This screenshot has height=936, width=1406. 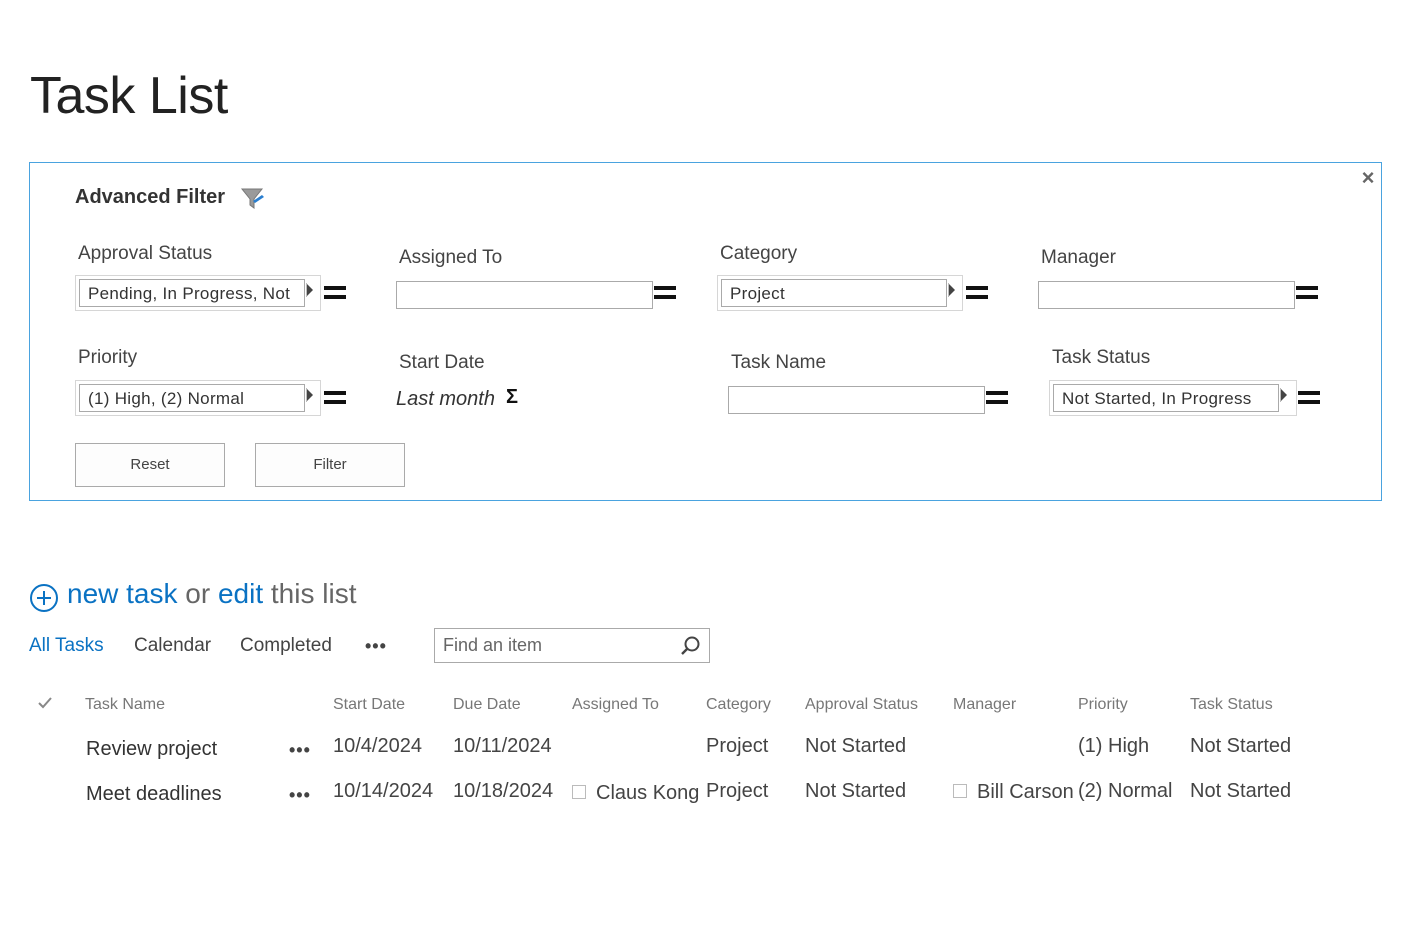 What do you see at coordinates (738, 705) in the screenshot?
I see `col-category: Category` at bounding box center [738, 705].